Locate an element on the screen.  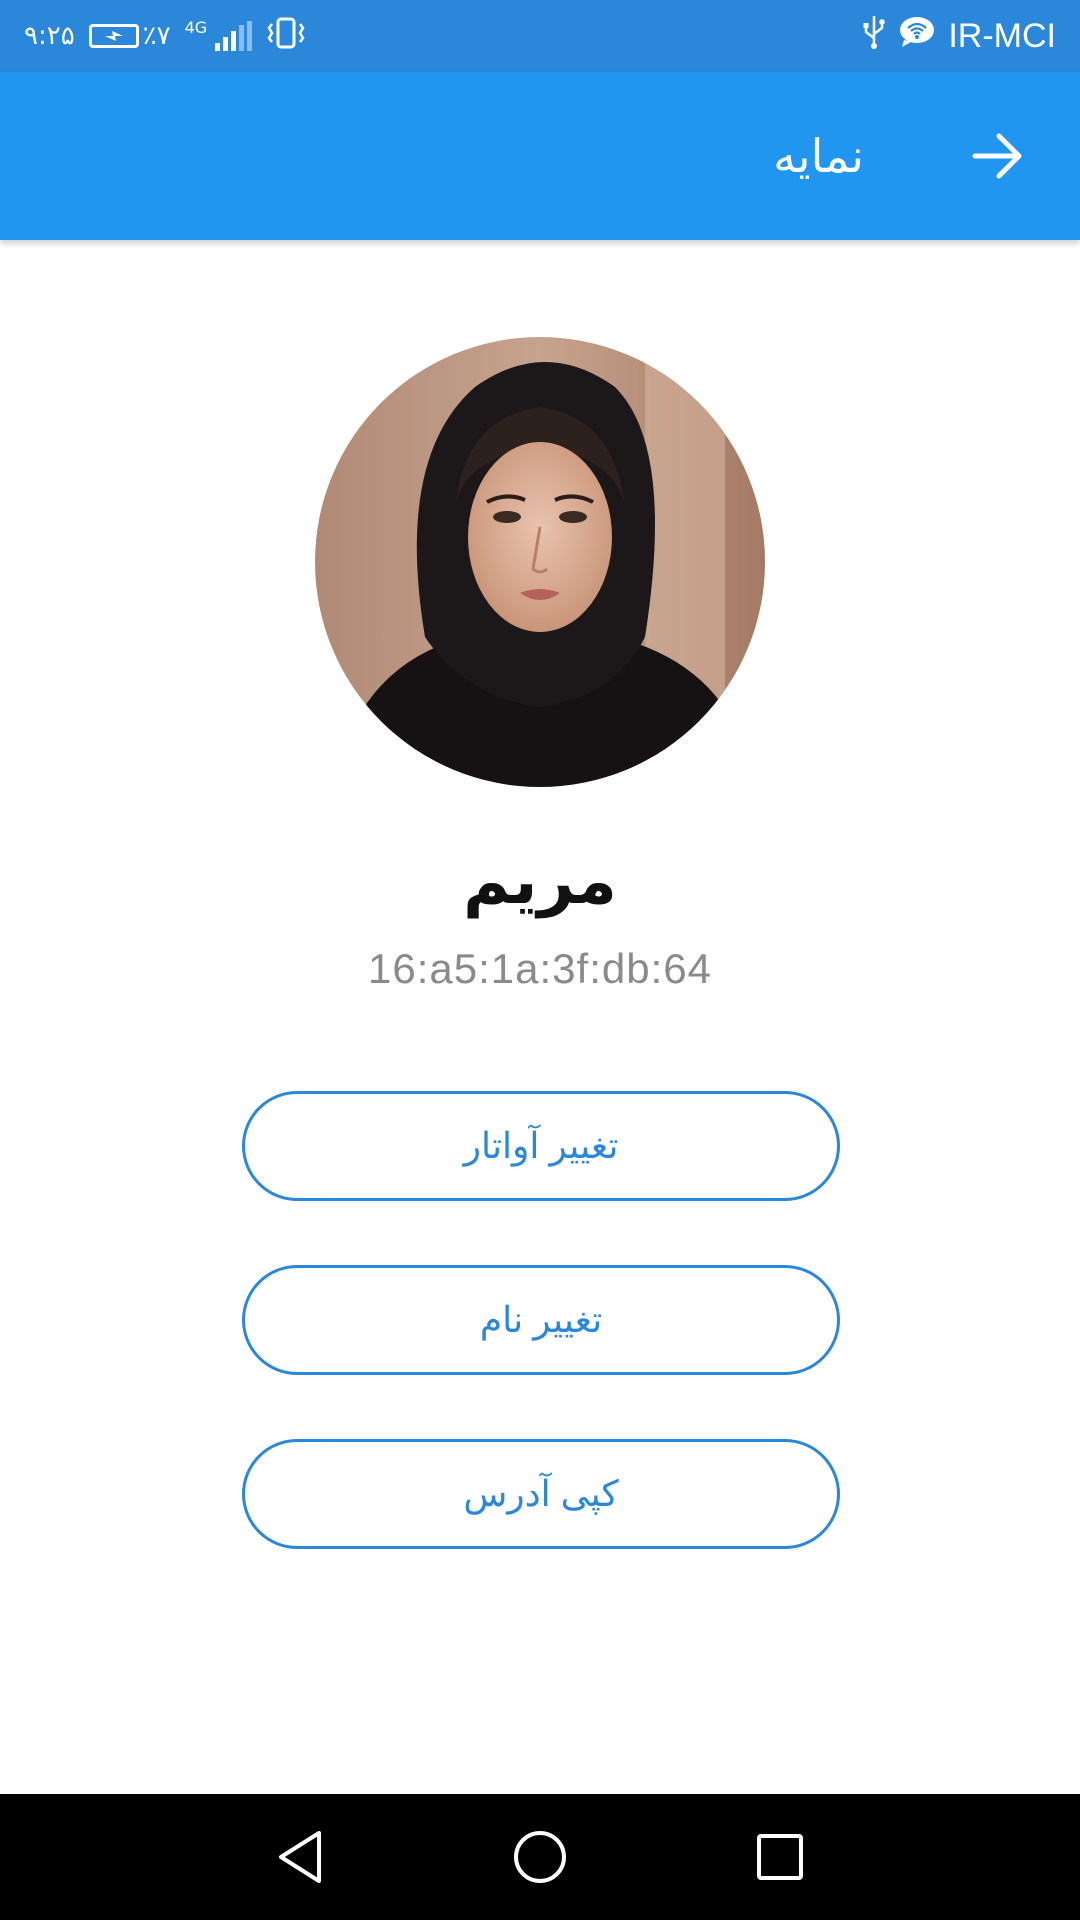
back-button is located at coordinates (998, 156).